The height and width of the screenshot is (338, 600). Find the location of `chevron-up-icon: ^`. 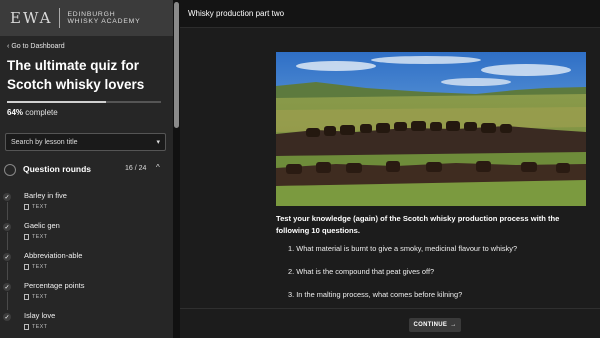

chevron-up-icon: ^ is located at coordinates (158, 167).